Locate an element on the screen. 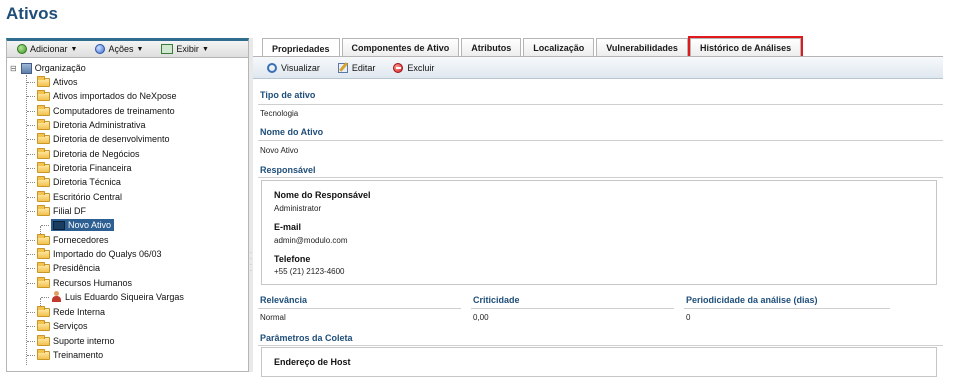 This screenshot has width=956, height=377. tab-propriedades: Propriedades is located at coordinates (301, 48).